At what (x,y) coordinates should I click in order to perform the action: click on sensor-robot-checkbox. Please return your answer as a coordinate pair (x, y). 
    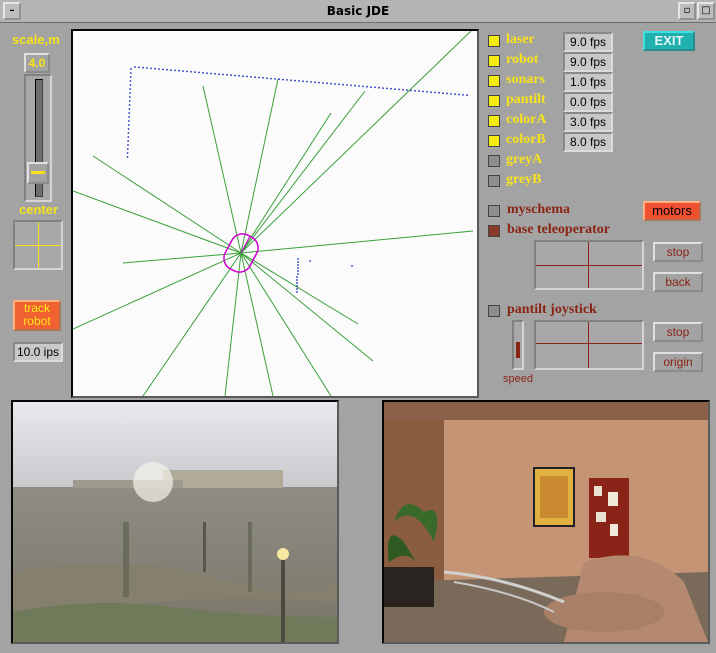
    Looking at the image, I should click on (494, 61).